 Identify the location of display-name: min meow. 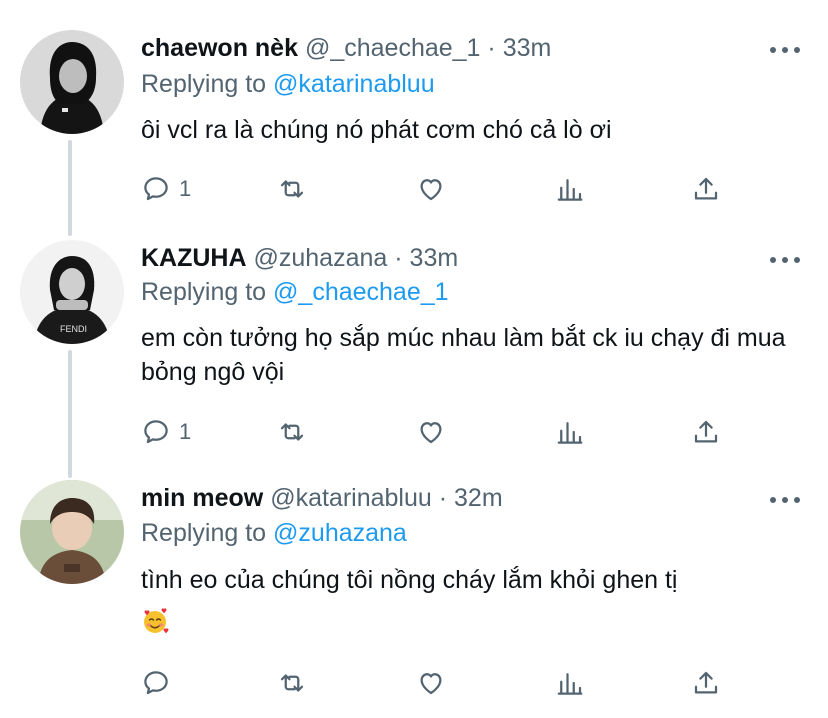
(202, 498).